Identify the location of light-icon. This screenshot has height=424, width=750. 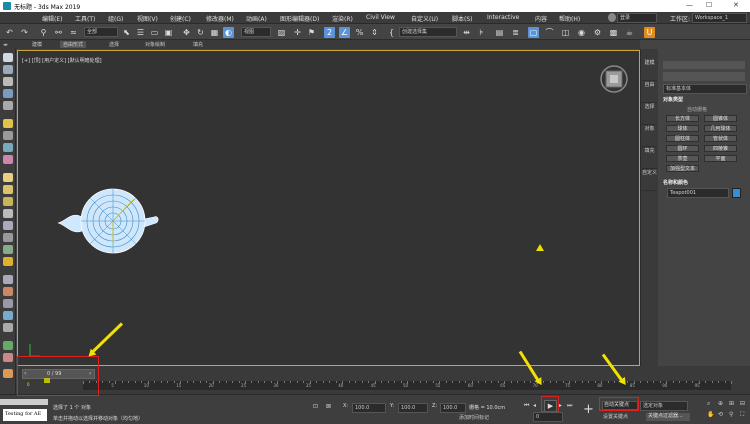
(8, 123).